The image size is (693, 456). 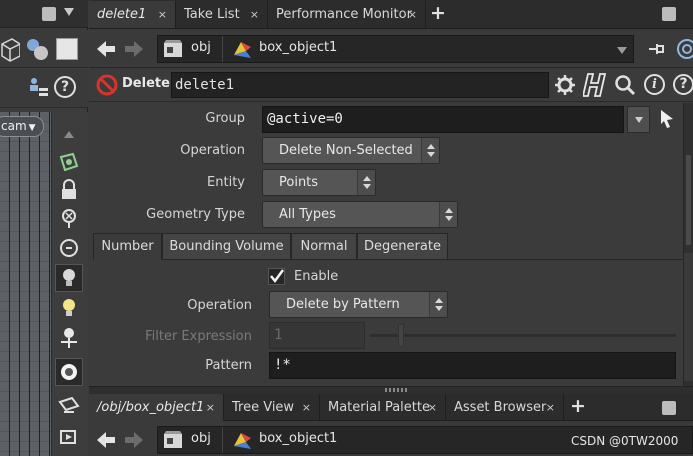 What do you see at coordinates (565, 85) in the screenshot?
I see `gear-icon` at bounding box center [565, 85].